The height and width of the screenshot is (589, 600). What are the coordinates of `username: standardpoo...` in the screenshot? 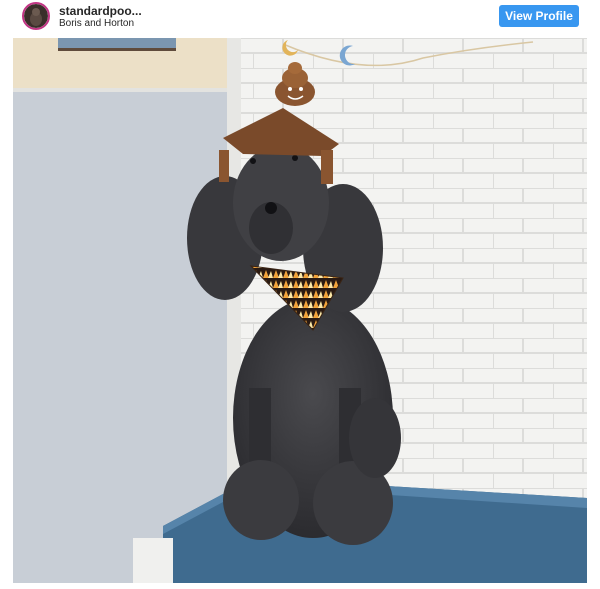 It's located at (100, 11).